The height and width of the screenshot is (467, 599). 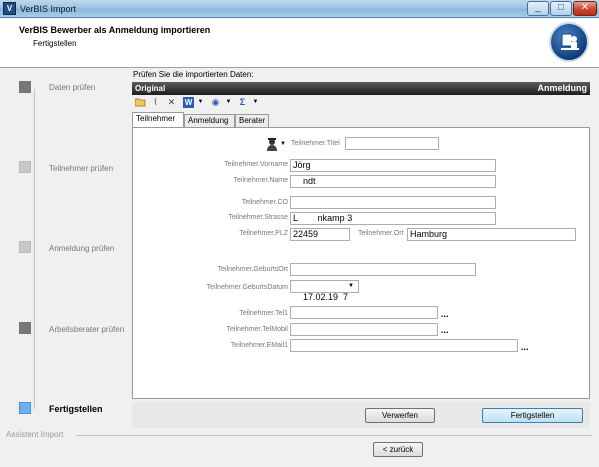 What do you see at coordinates (532, 415) in the screenshot?
I see `finish-button: Fertigstellen` at bounding box center [532, 415].